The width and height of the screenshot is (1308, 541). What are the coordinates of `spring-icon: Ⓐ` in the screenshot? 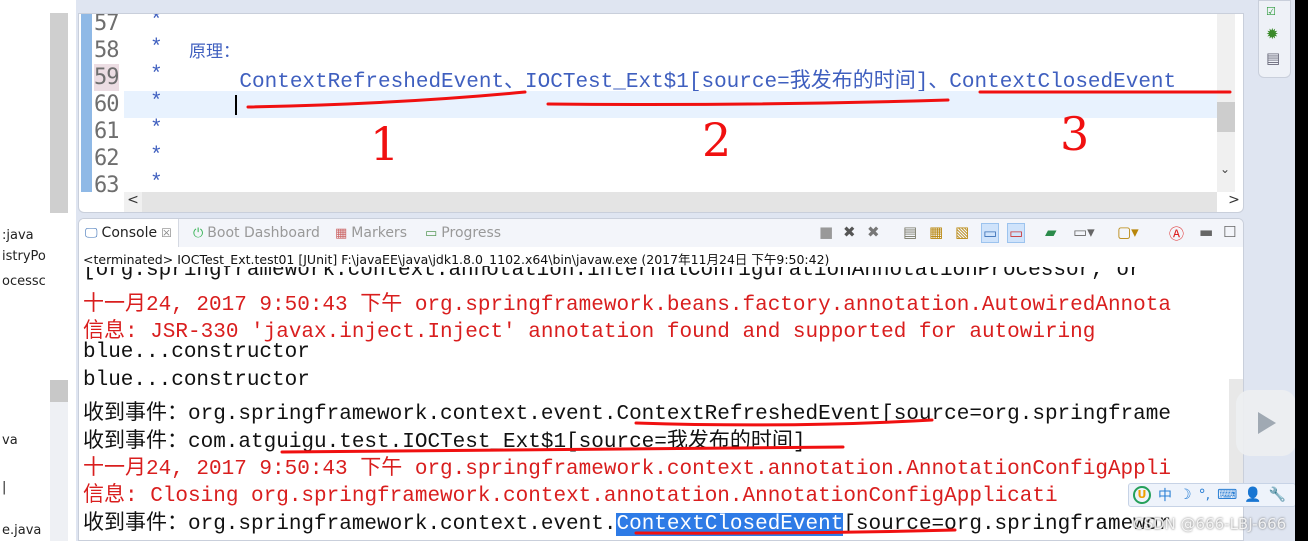 It's located at (1176, 233).